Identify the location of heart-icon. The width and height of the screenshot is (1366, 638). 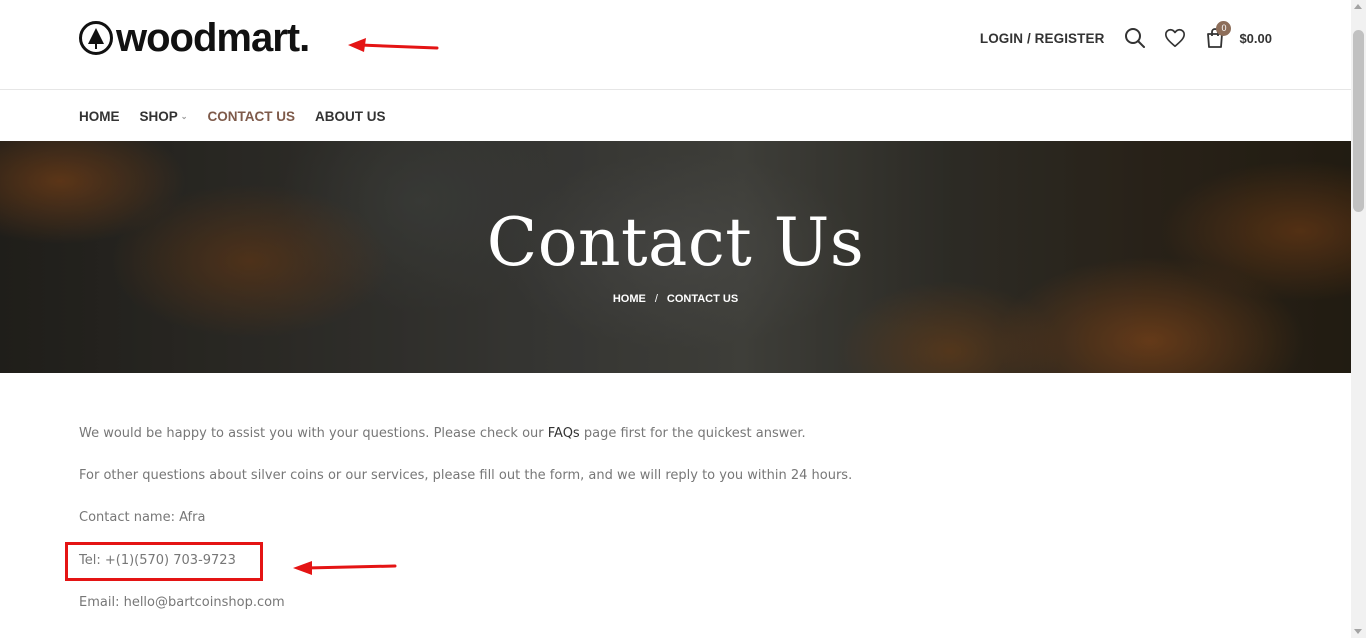
(1175, 38).